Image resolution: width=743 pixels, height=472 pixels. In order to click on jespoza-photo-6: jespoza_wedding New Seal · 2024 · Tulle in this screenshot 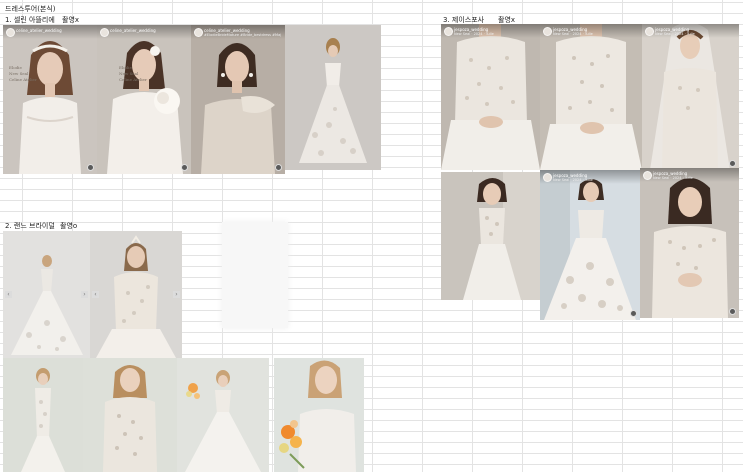, I will do `click(689, 243)`.